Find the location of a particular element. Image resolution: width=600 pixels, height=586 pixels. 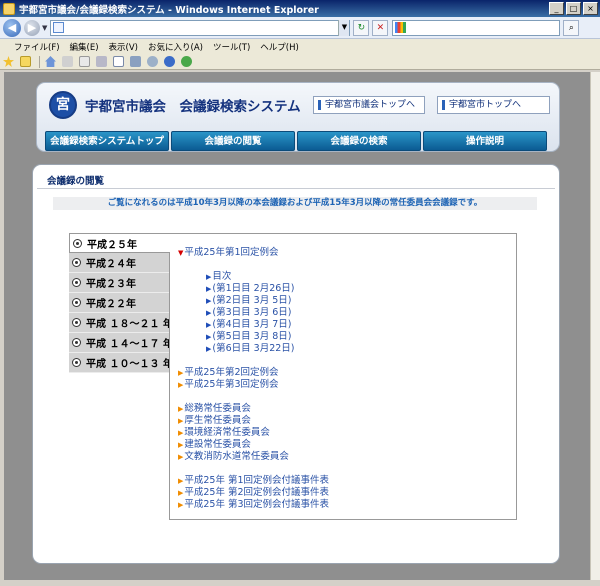

item-table-label: 平成25年 第3回定例会付議事件表 is located at coordinates (257, 504).